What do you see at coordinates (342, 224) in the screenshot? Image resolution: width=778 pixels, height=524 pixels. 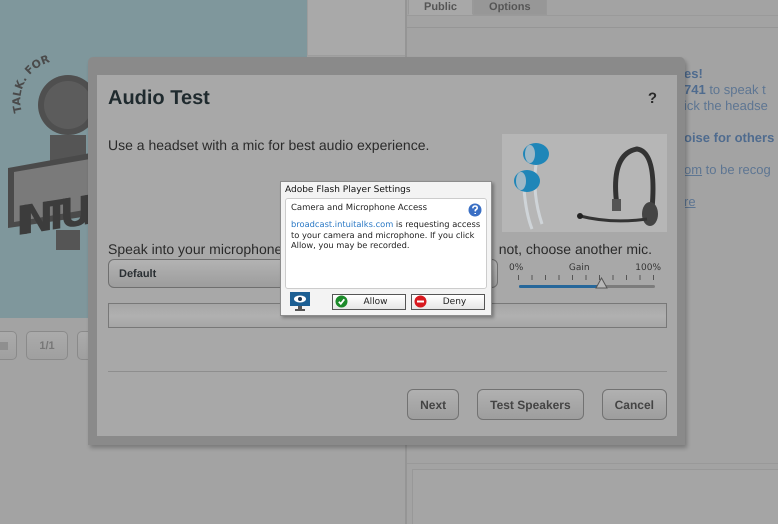 I see `site-link: broadcast.intuitalks.com` at bounding box center [342, 224].